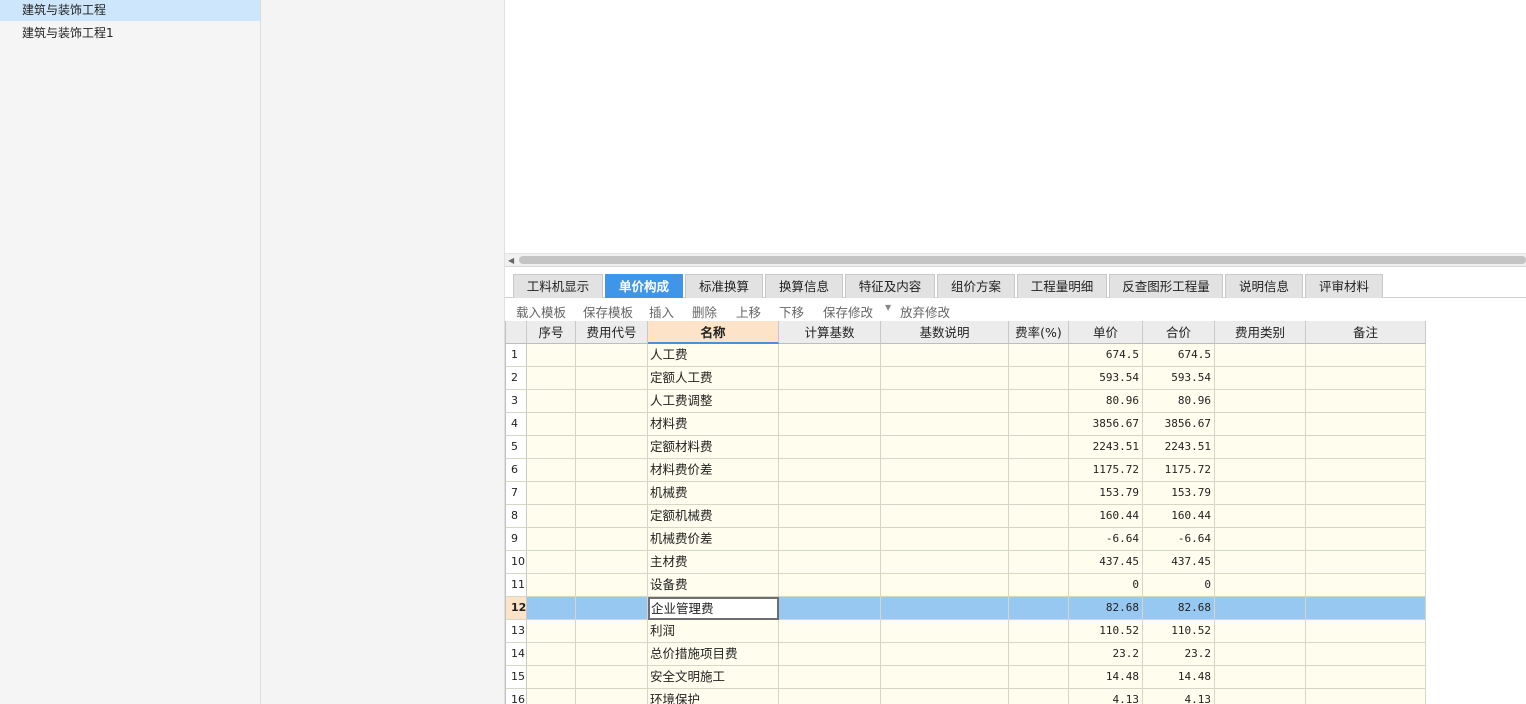  What do you see at coordinates (1106, 493) in the screenshot?
I see `unit-price-cell: 153.79` at bounding box center [1106, 493].